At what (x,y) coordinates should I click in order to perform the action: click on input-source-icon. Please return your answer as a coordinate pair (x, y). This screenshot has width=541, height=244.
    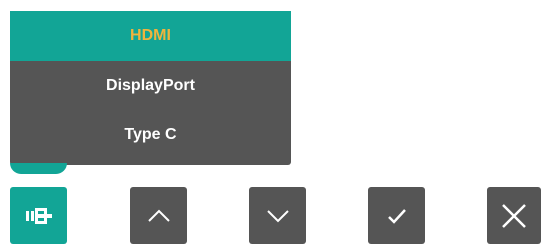
    Looking at the image, I should click on (38, 215).